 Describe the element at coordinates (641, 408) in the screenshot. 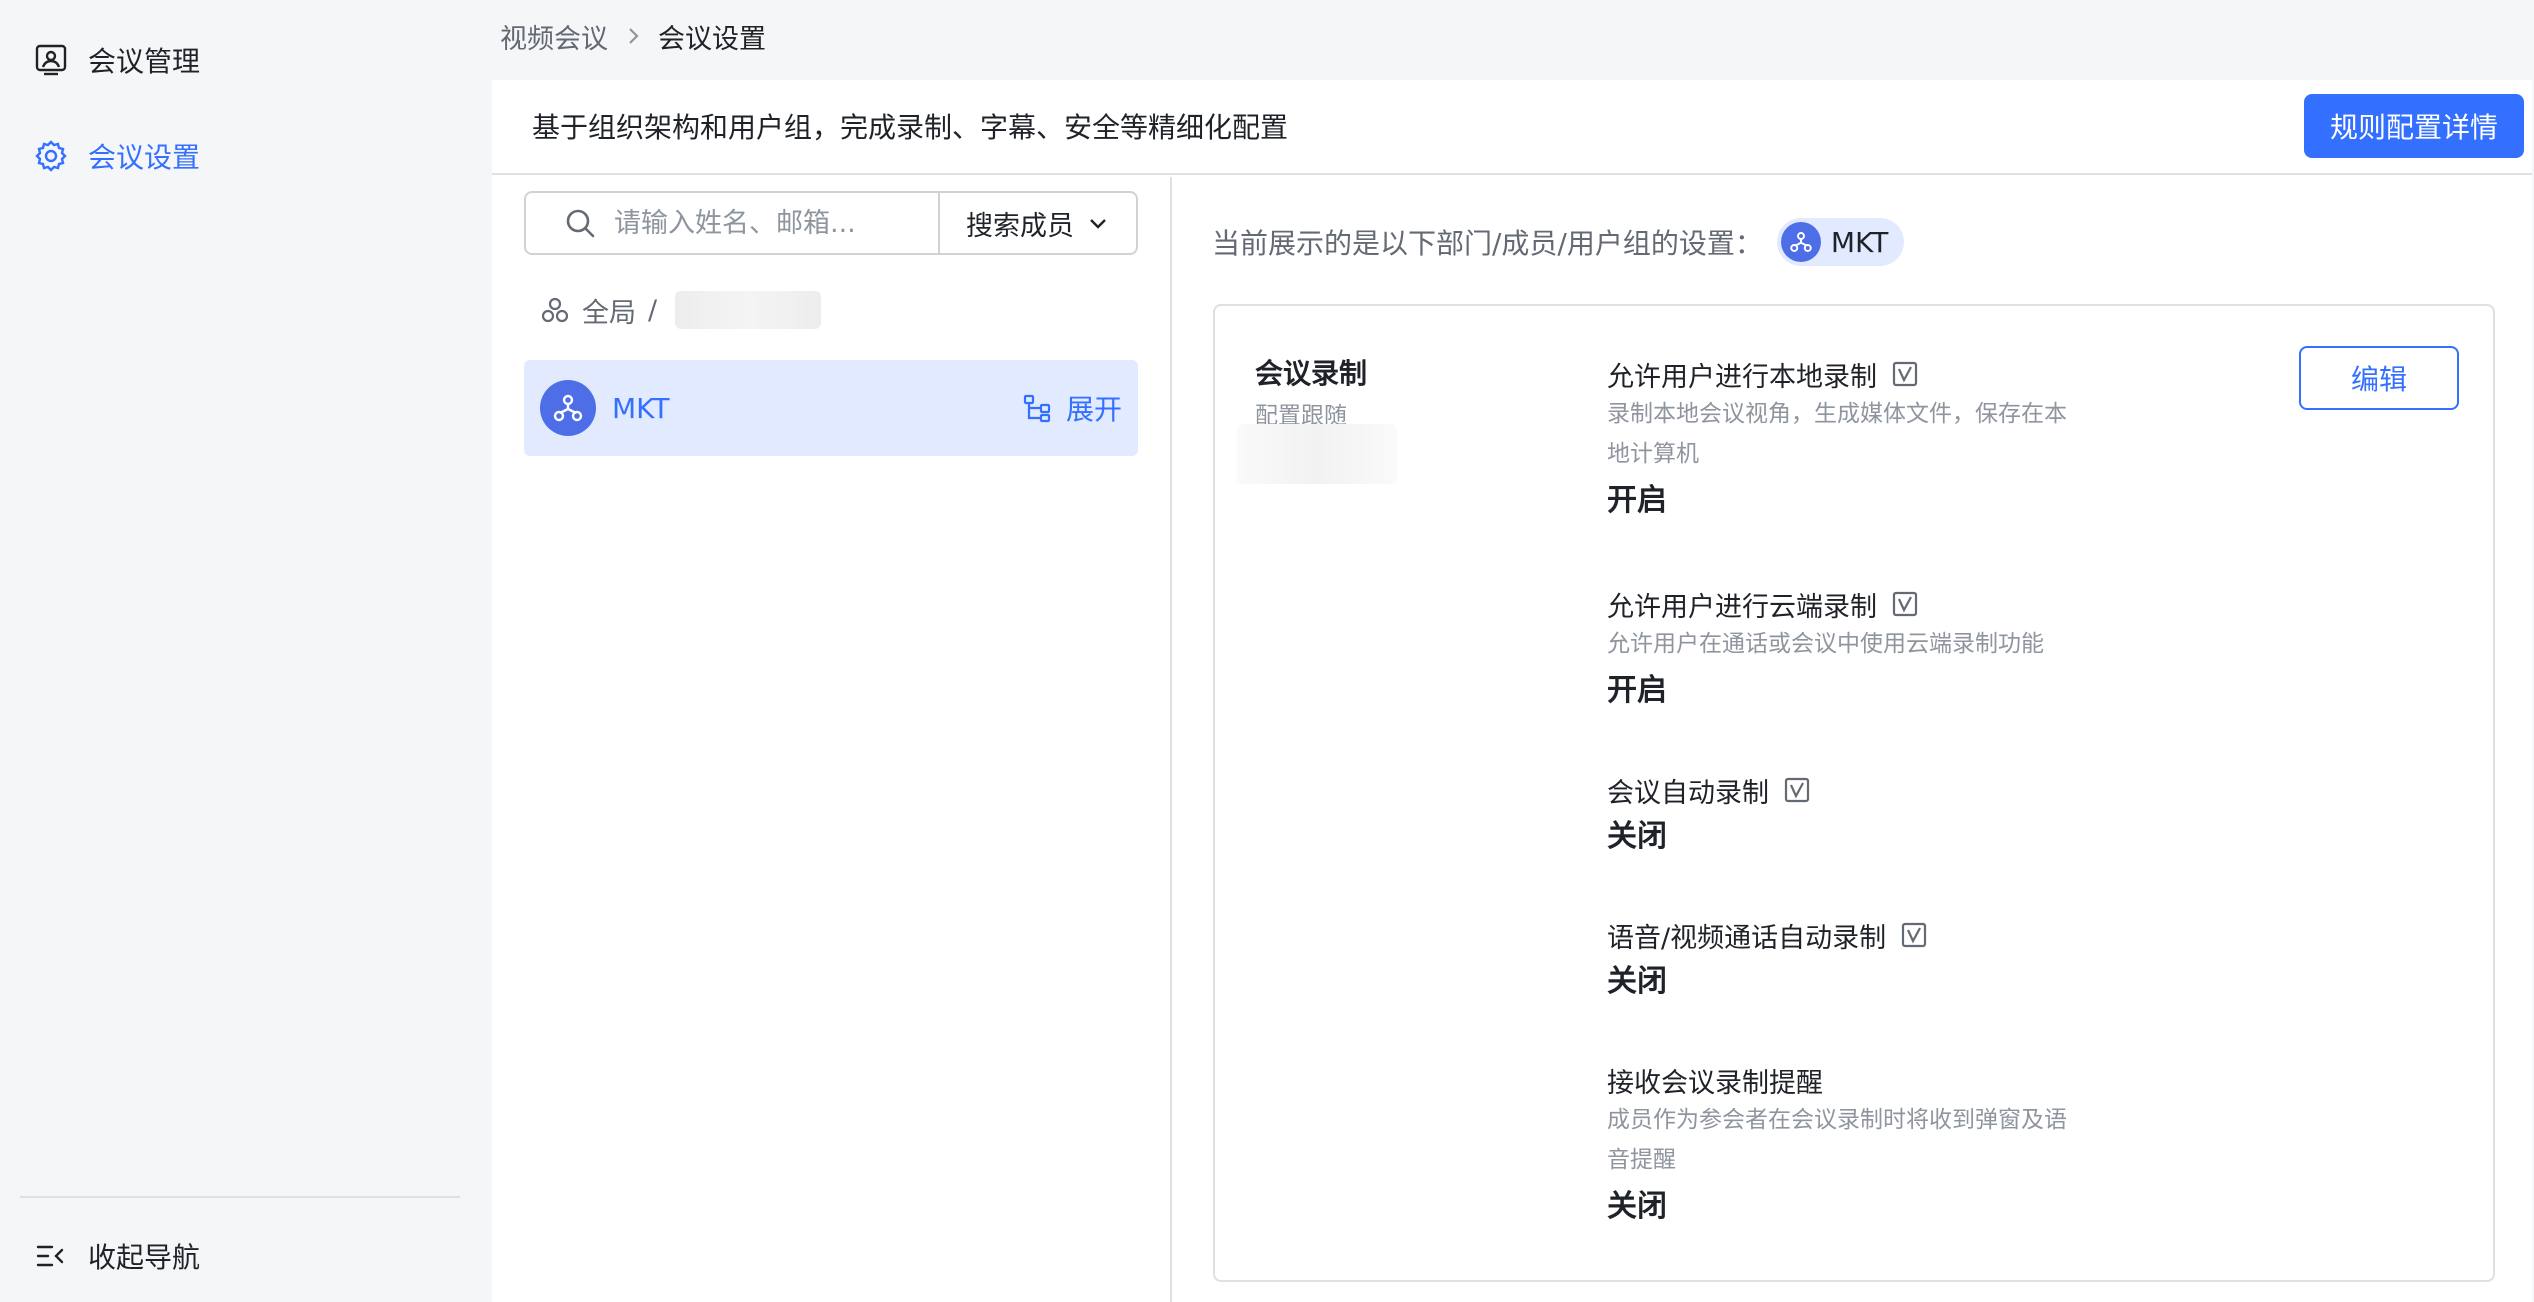

I see `department-name: MKT` at that location.